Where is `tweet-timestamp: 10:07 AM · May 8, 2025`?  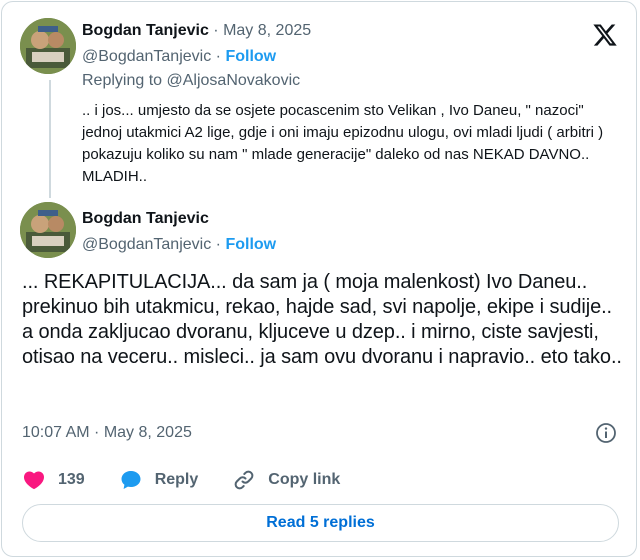 tweet-timestamp: 10:07 AM · May 8, 2025 is located at coordinates (107, 433).